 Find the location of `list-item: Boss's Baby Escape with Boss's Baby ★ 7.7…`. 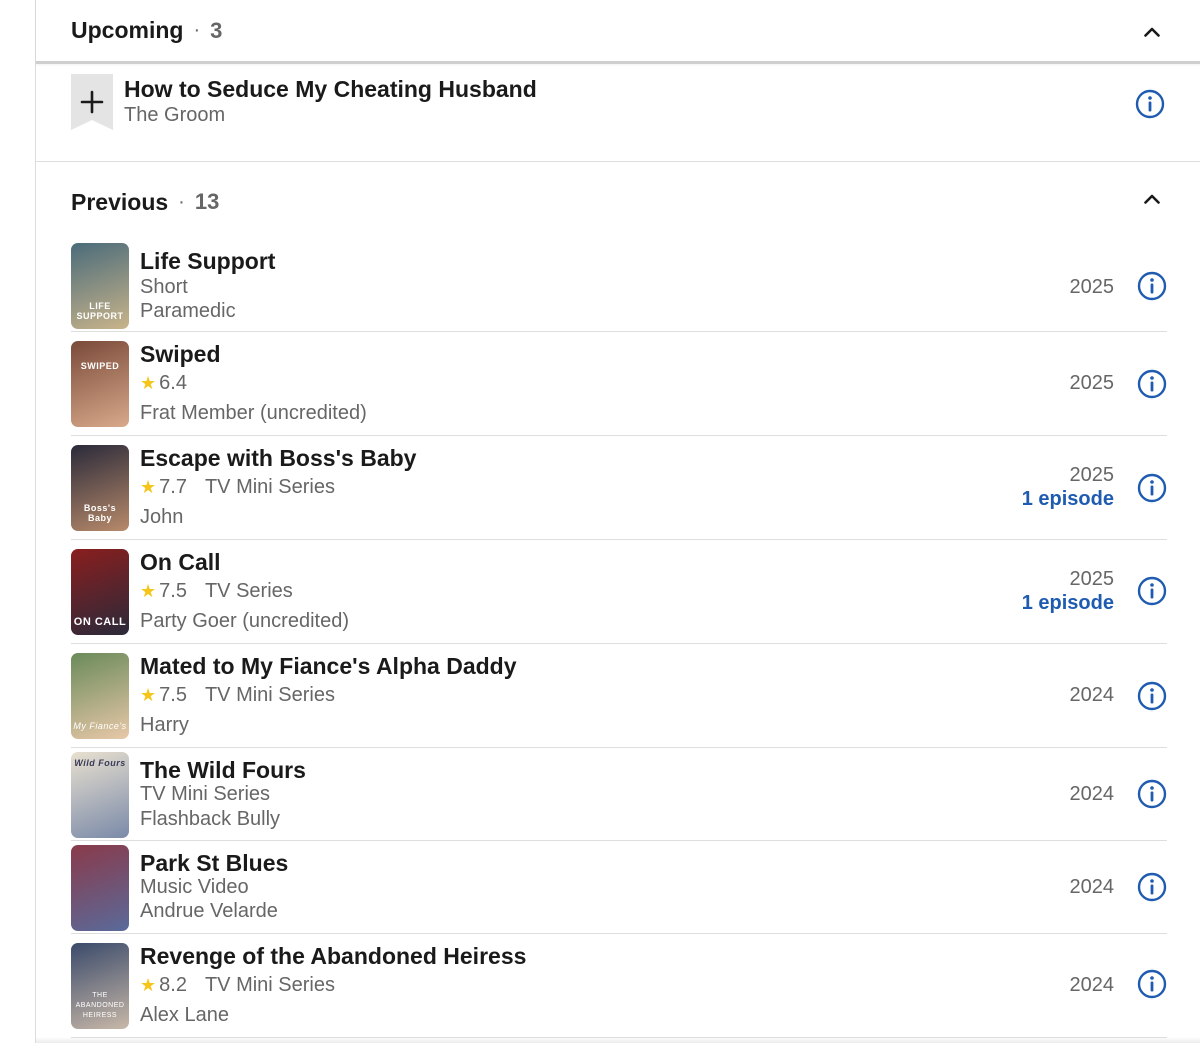

list-item: Boss's Baby Escape with Boss's Baby ★ 7.7… is located at coordinates (619, 488).